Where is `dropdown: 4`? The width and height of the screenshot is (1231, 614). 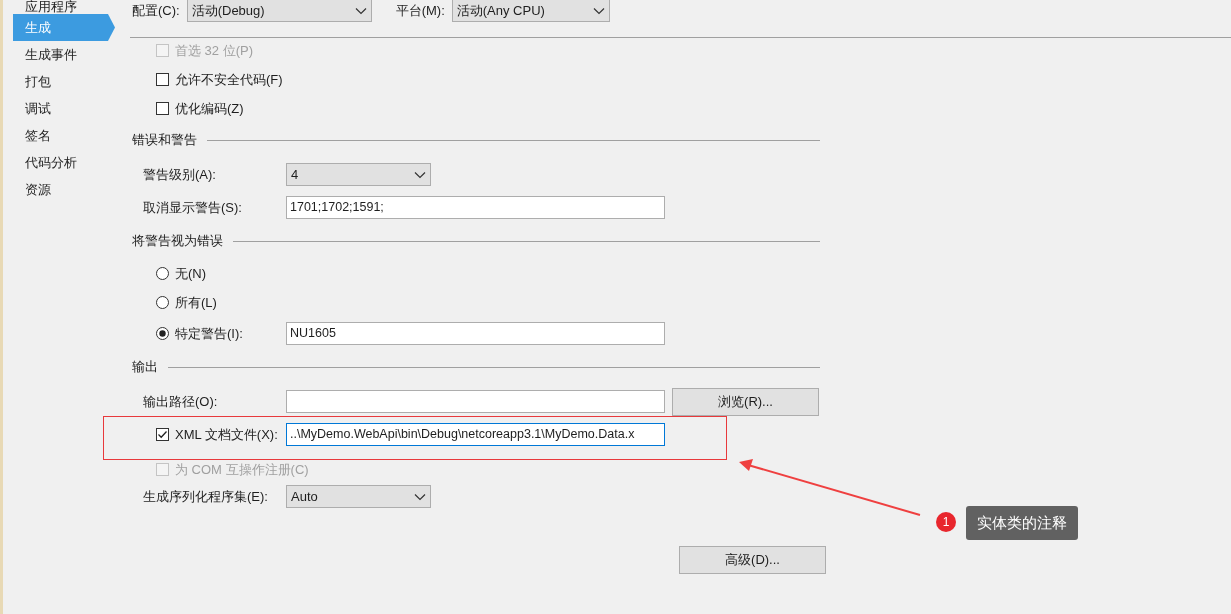 dropdown: 4 is located at coordinates (358, 174).